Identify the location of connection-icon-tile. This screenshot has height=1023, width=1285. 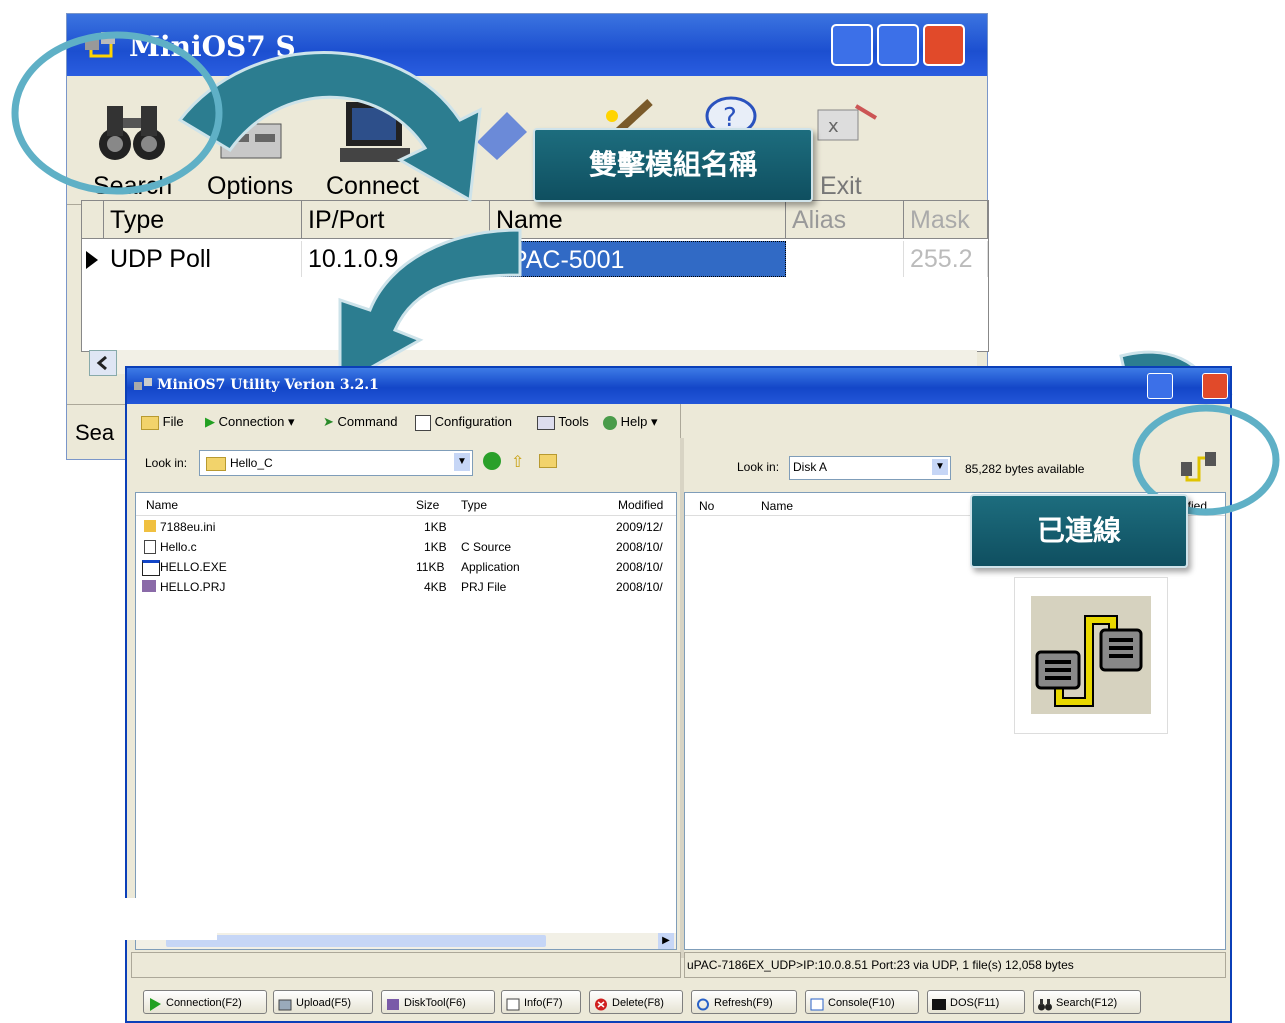
(1091, 655).